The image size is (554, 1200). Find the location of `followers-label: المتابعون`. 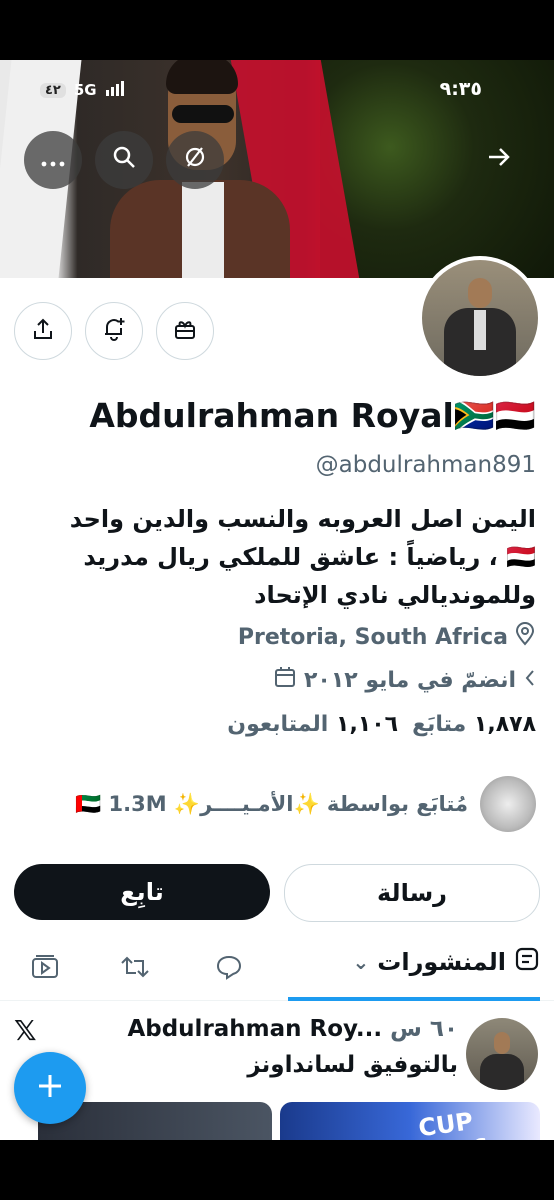

followers-label: المتابعون is located at coordinates (278, 724).